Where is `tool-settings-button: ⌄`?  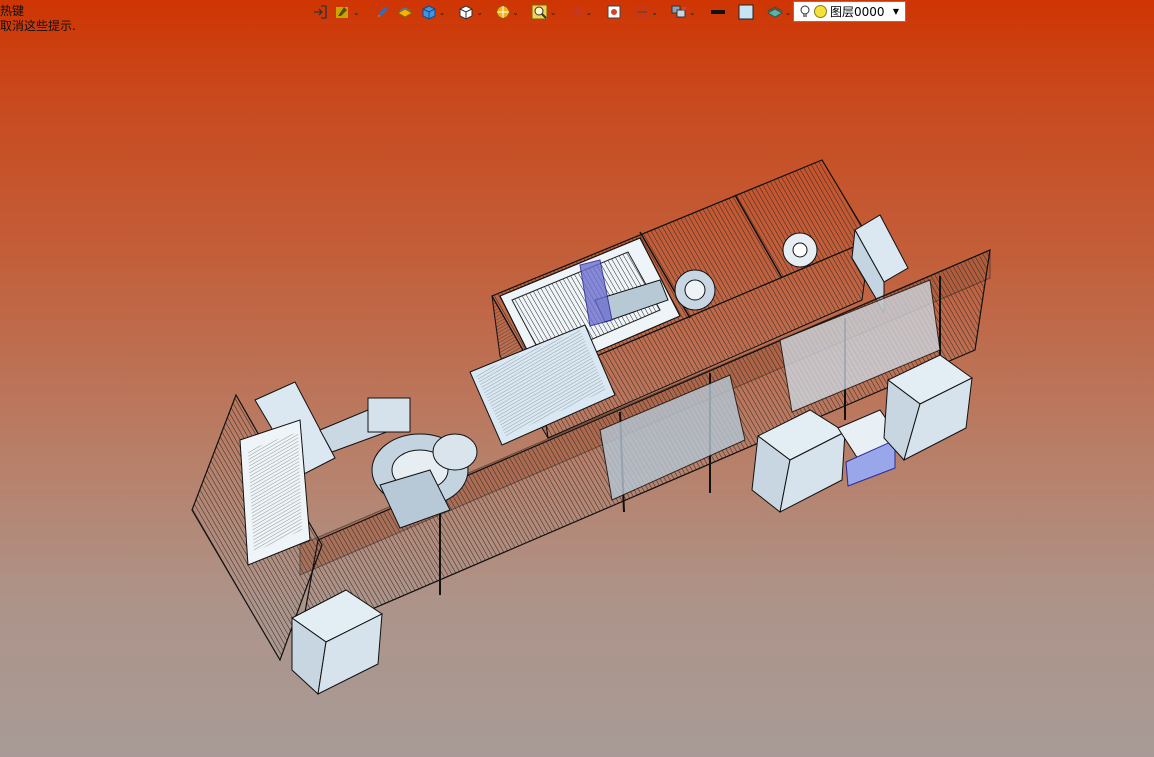
tool-settings-button: ⌄ is located at coordinates (347, 12).